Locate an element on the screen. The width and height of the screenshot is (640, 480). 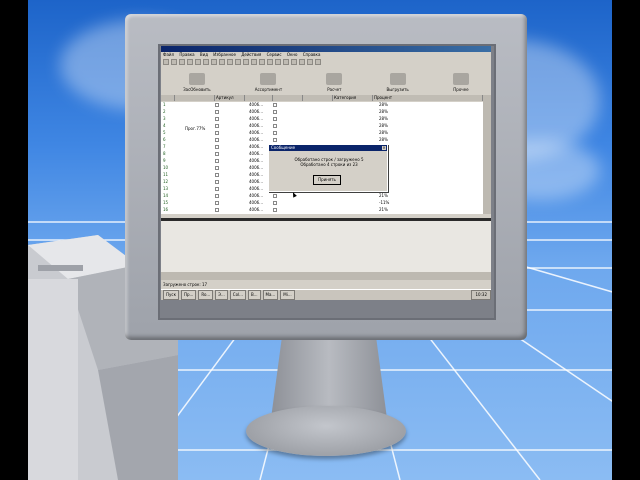
row-index: 10 is located at coordinates (166, 167).